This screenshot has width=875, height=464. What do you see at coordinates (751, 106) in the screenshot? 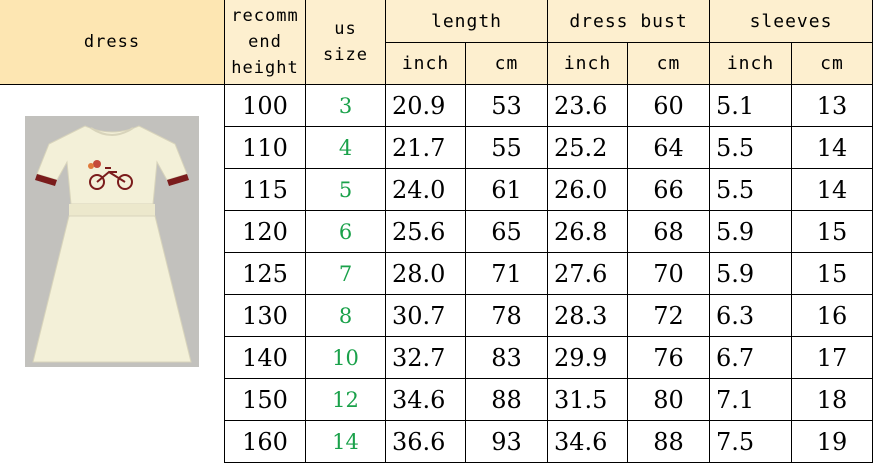
I see `sleeves-inch-value: 5.1` at bounding box center [751, 106].